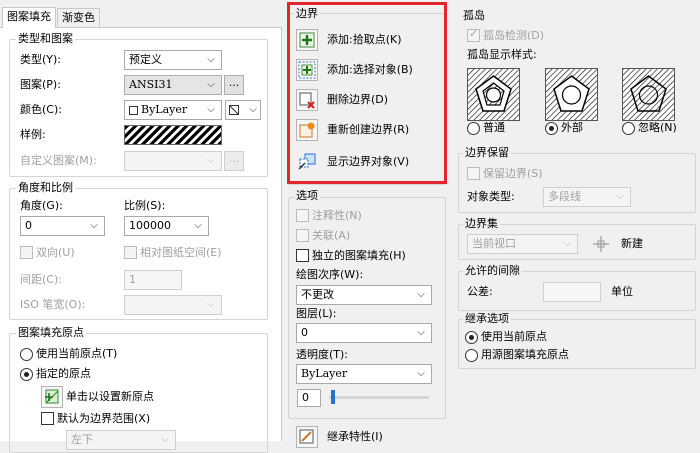  Describe the element at coordinates (355, 436) in the screenshot. I see `inherit-properties-label: 继承特性(I)` at that location.